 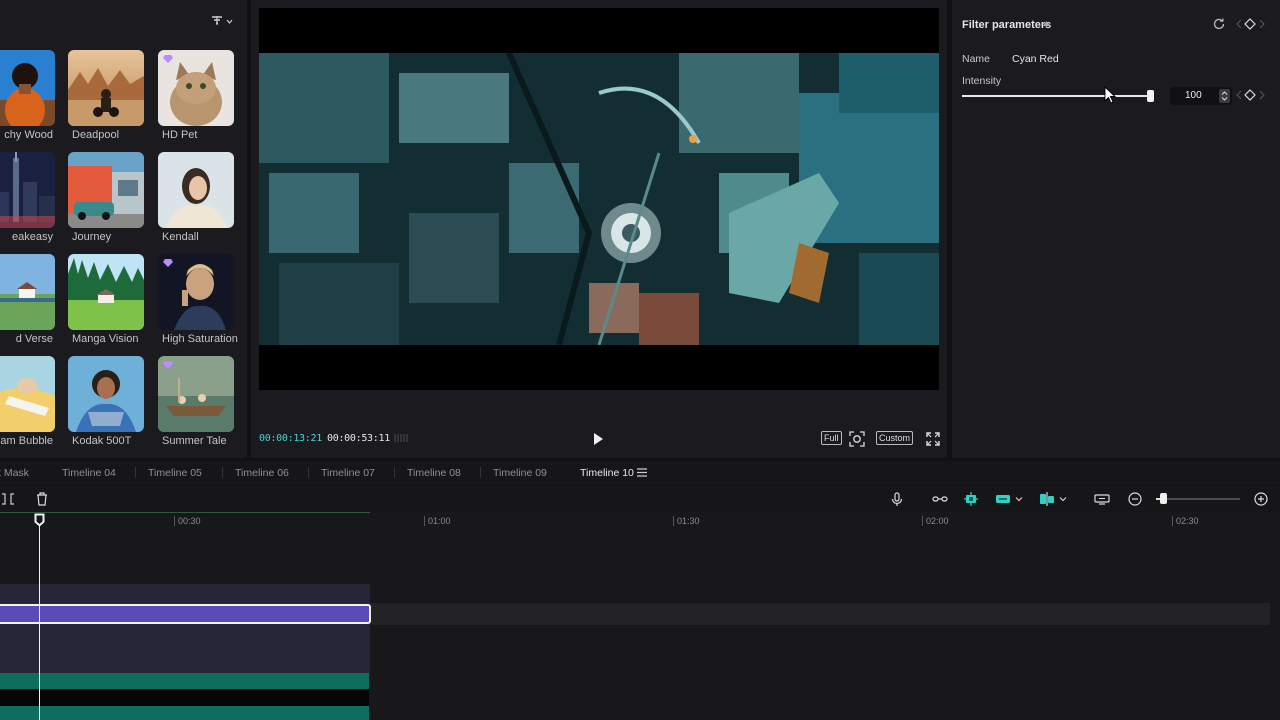 I want to click on ruler-label: 02:30, so click(x=1187, y=521).